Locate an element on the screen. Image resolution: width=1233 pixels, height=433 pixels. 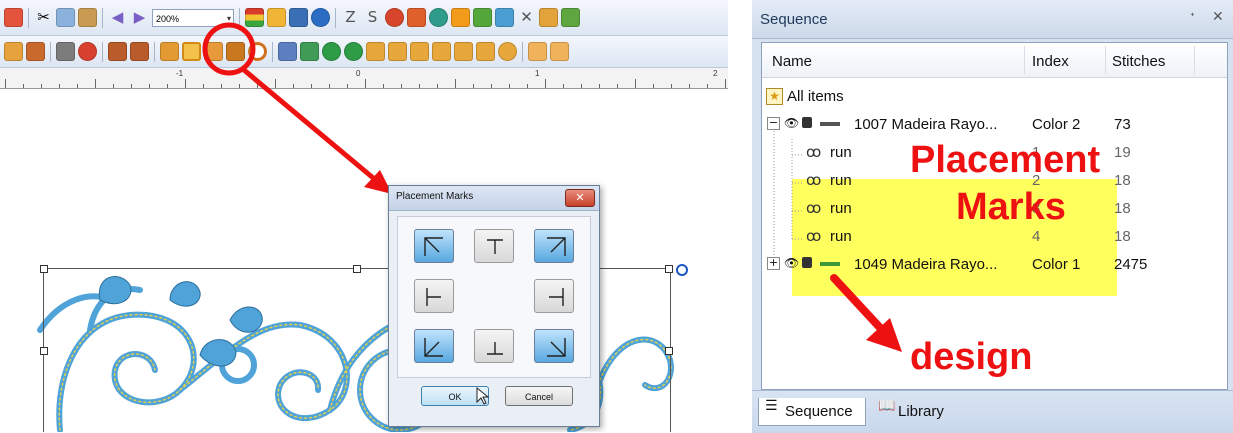
placement-mark-top-left-button is located at coordinates (434, 246).